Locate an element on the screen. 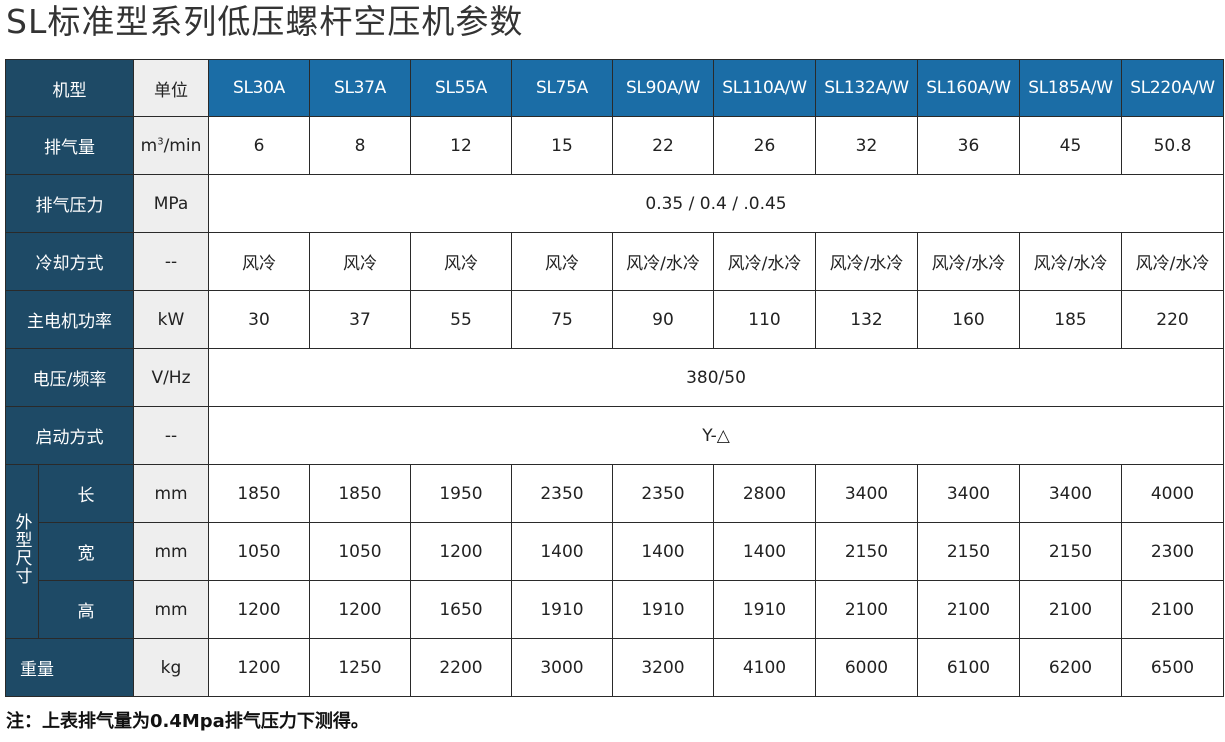  value-cell: 15 is located at coordinates (562, 145).